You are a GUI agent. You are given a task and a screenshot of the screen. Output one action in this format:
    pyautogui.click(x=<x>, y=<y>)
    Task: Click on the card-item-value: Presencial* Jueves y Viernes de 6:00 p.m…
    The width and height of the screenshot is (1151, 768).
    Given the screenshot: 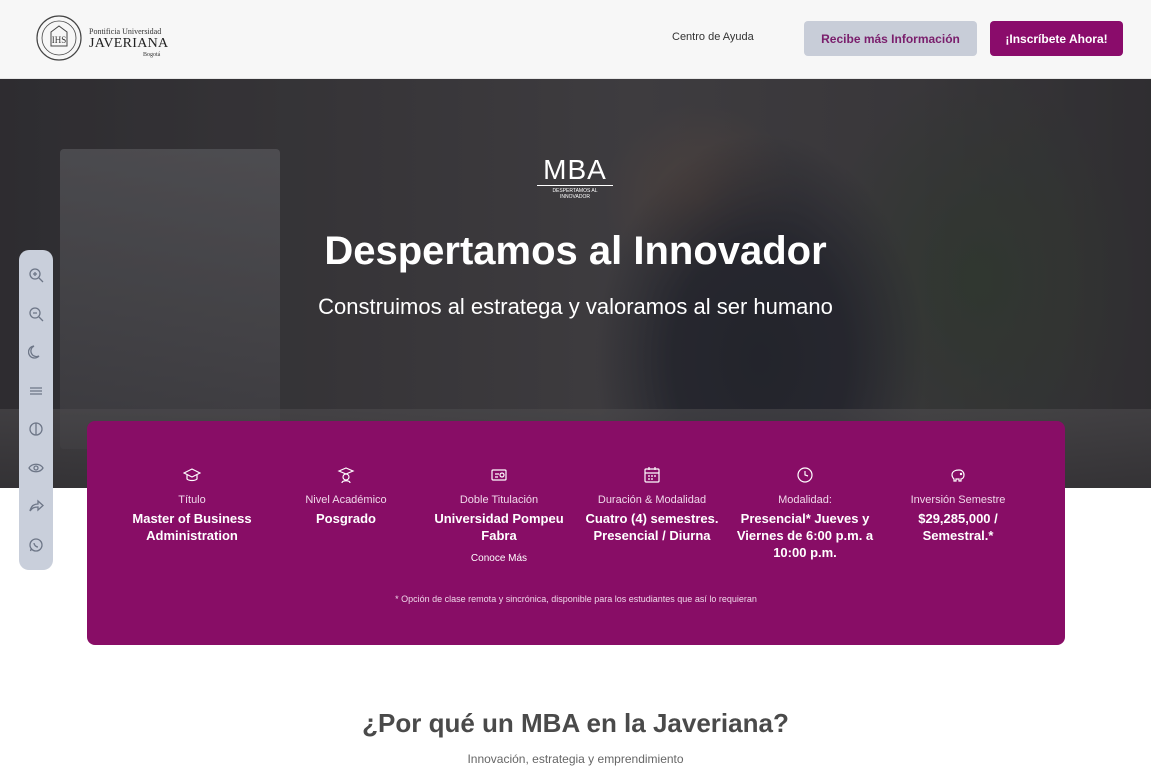 What is the action you would take?
    pyautogui.click(x=805, y=535)
    